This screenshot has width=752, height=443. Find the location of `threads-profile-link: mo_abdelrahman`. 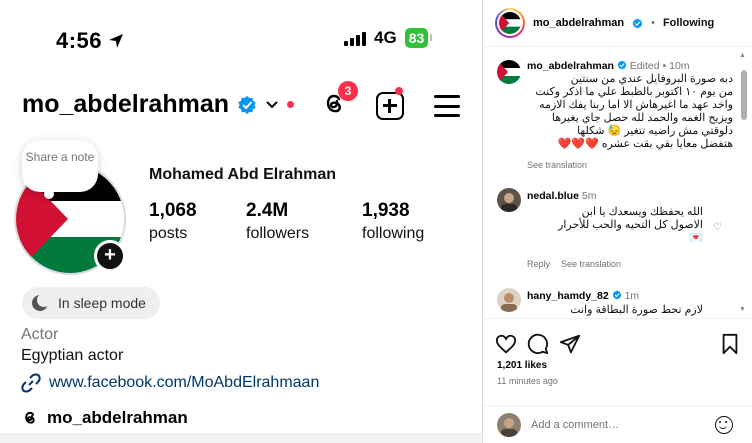

threads-profile-link: mo_abdelrahman is located at coordinates (104, 418).